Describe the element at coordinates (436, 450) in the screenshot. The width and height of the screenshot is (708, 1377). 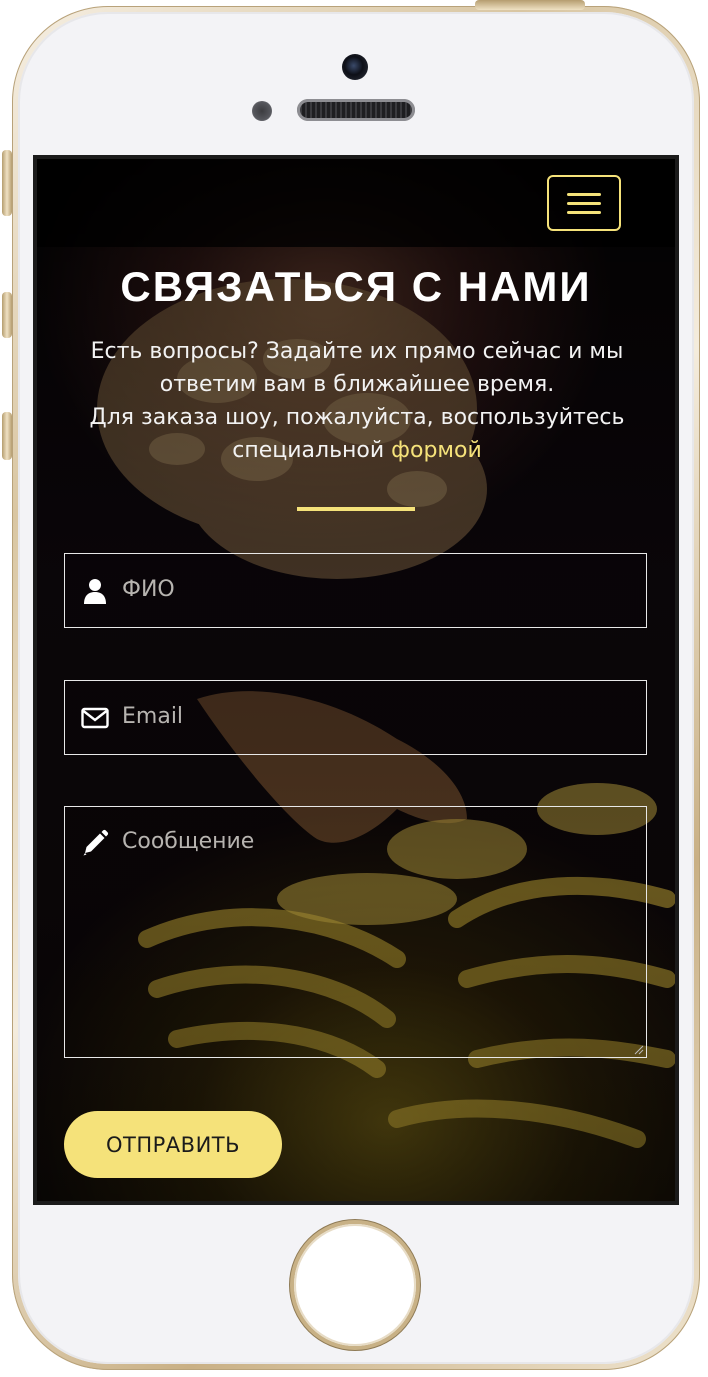
I see `order-form-link: формой` at that location.